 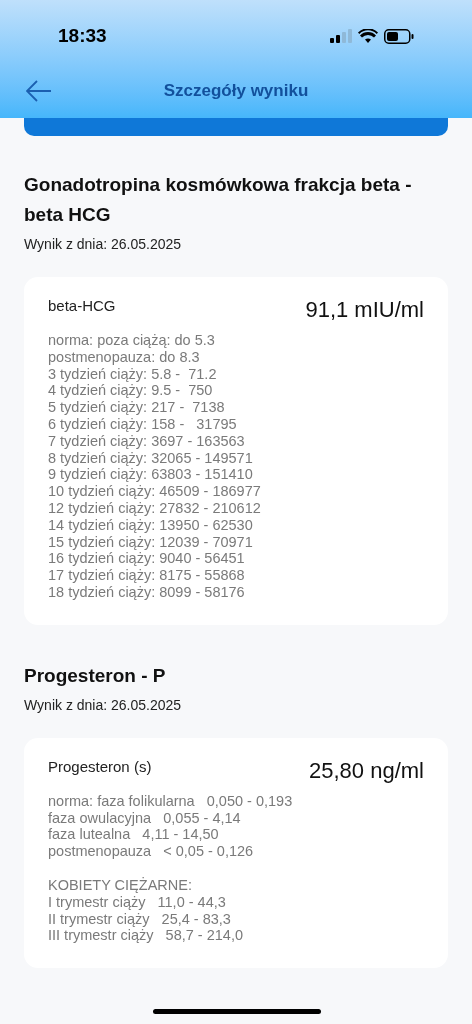 What do you see at coordinates (171, 801) in the screenshot?
I see `norm-line: norma: faza folikularna 0,050 - 0,193` at bounding box center [171, 801].